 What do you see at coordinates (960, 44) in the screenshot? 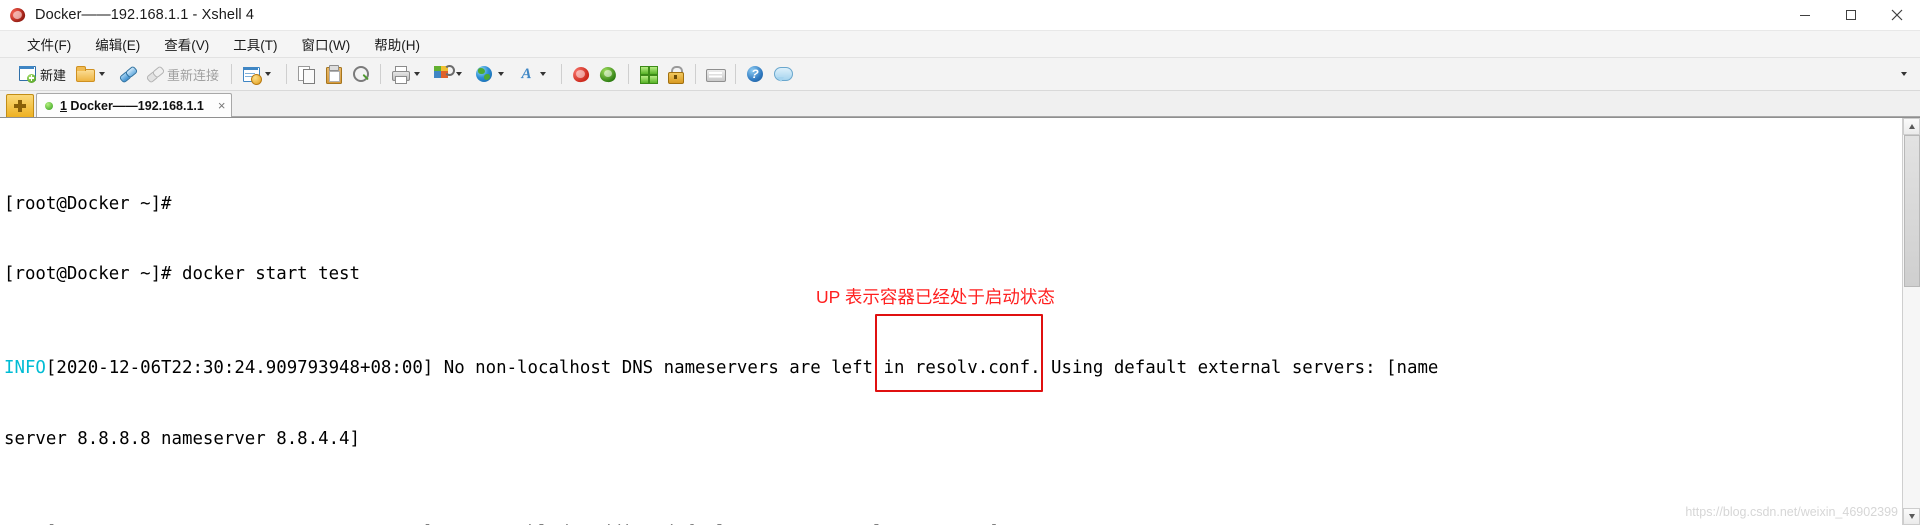
I see `menu-bar: 文件(F) 编辑(E) 查看(V) 工具(T) 窗口(W) 帮助(H)` at bounding box center [960, 44].